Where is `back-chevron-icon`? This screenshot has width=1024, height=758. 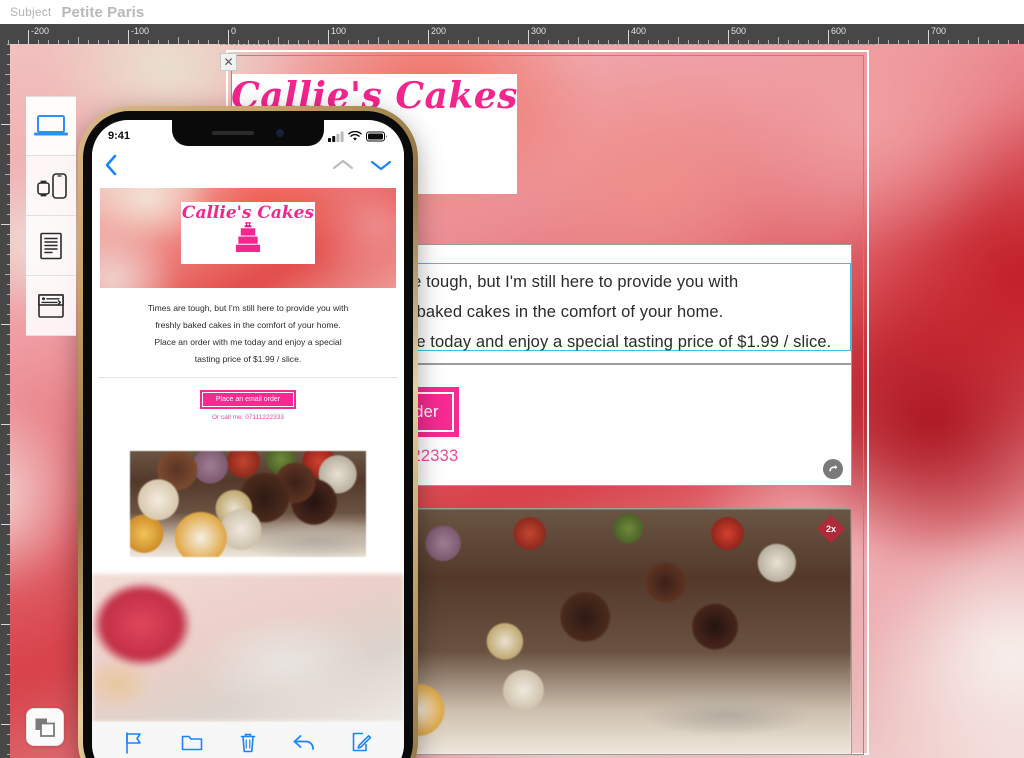
back-chevron-icon is located at coordinates (111, 165).